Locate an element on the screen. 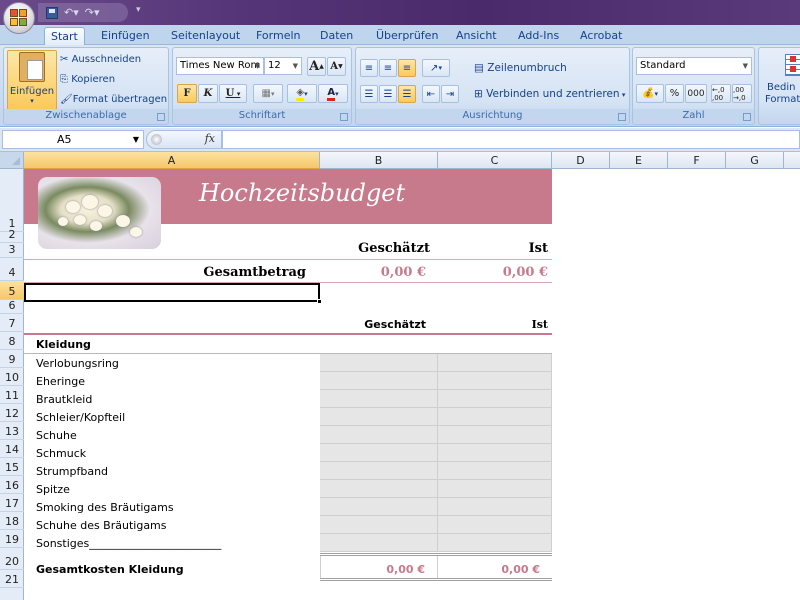 Image resolution: width=800 pixels, height=600 pixels. subtotal-actual: 0,00 € is located at coordinates (495, 567).